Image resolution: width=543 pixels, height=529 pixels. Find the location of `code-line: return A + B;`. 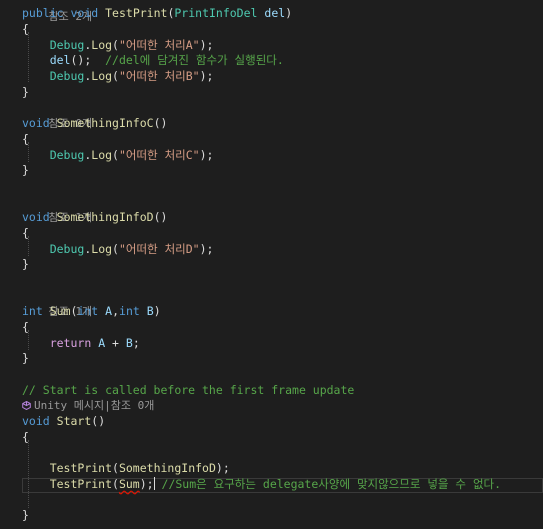

code-line: return A + B; is located at coordinates (94, 343).